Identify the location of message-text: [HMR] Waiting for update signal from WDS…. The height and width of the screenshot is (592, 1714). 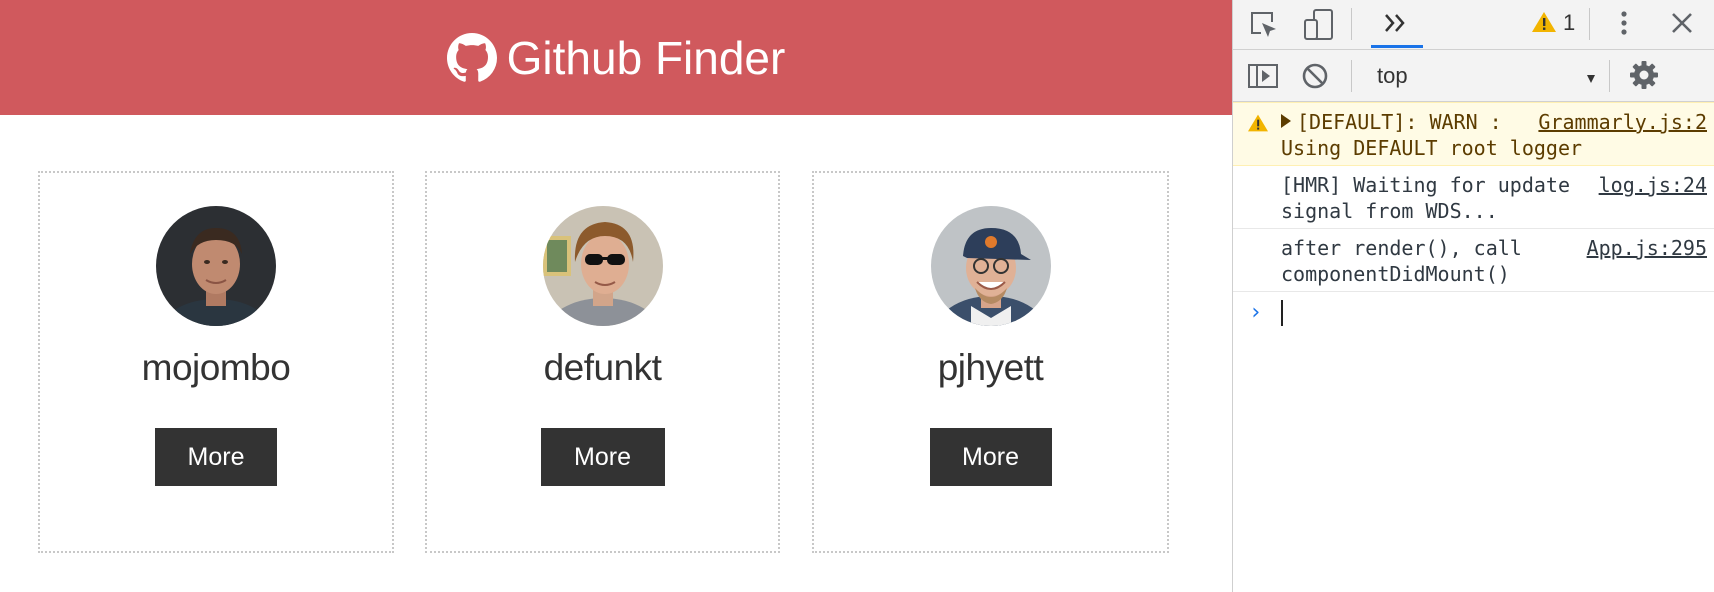
(1425, 198).